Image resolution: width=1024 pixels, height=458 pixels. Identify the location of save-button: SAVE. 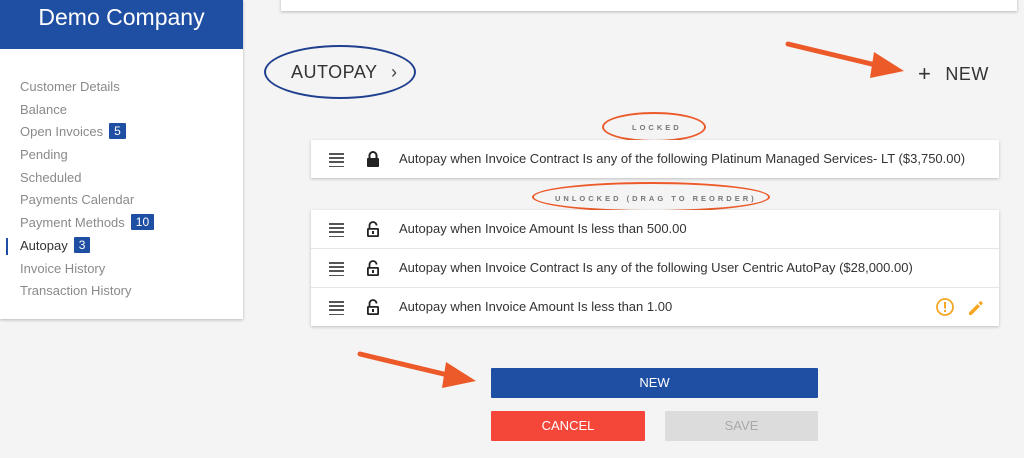
(741, 426).